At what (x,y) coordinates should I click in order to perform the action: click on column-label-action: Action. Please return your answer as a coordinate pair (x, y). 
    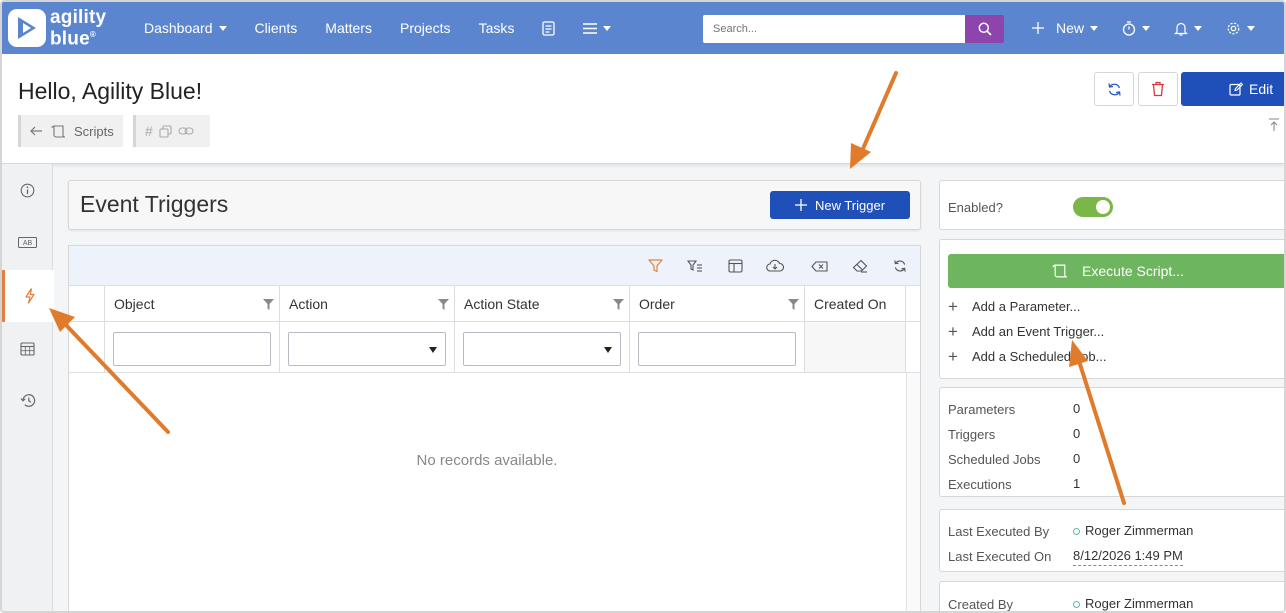
    Looking at the image, I should click on (308, 304).